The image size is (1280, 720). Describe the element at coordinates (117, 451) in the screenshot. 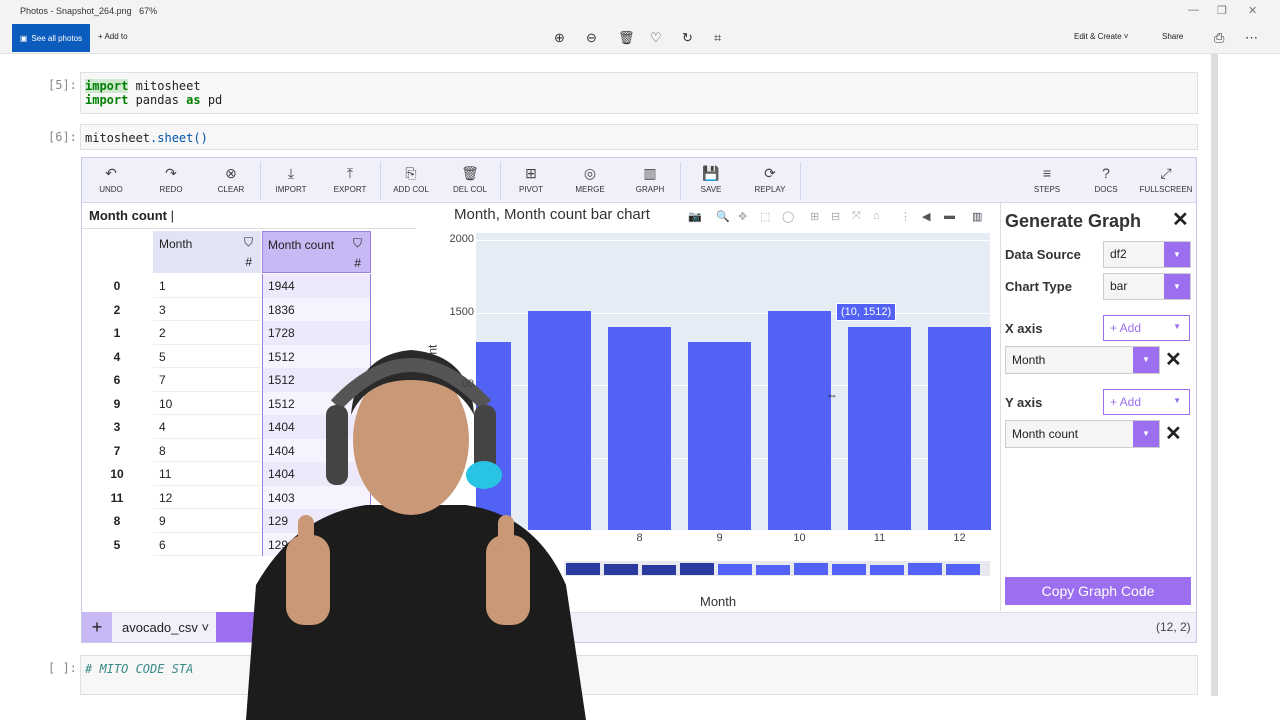

I see `row-index: 7` at that location.